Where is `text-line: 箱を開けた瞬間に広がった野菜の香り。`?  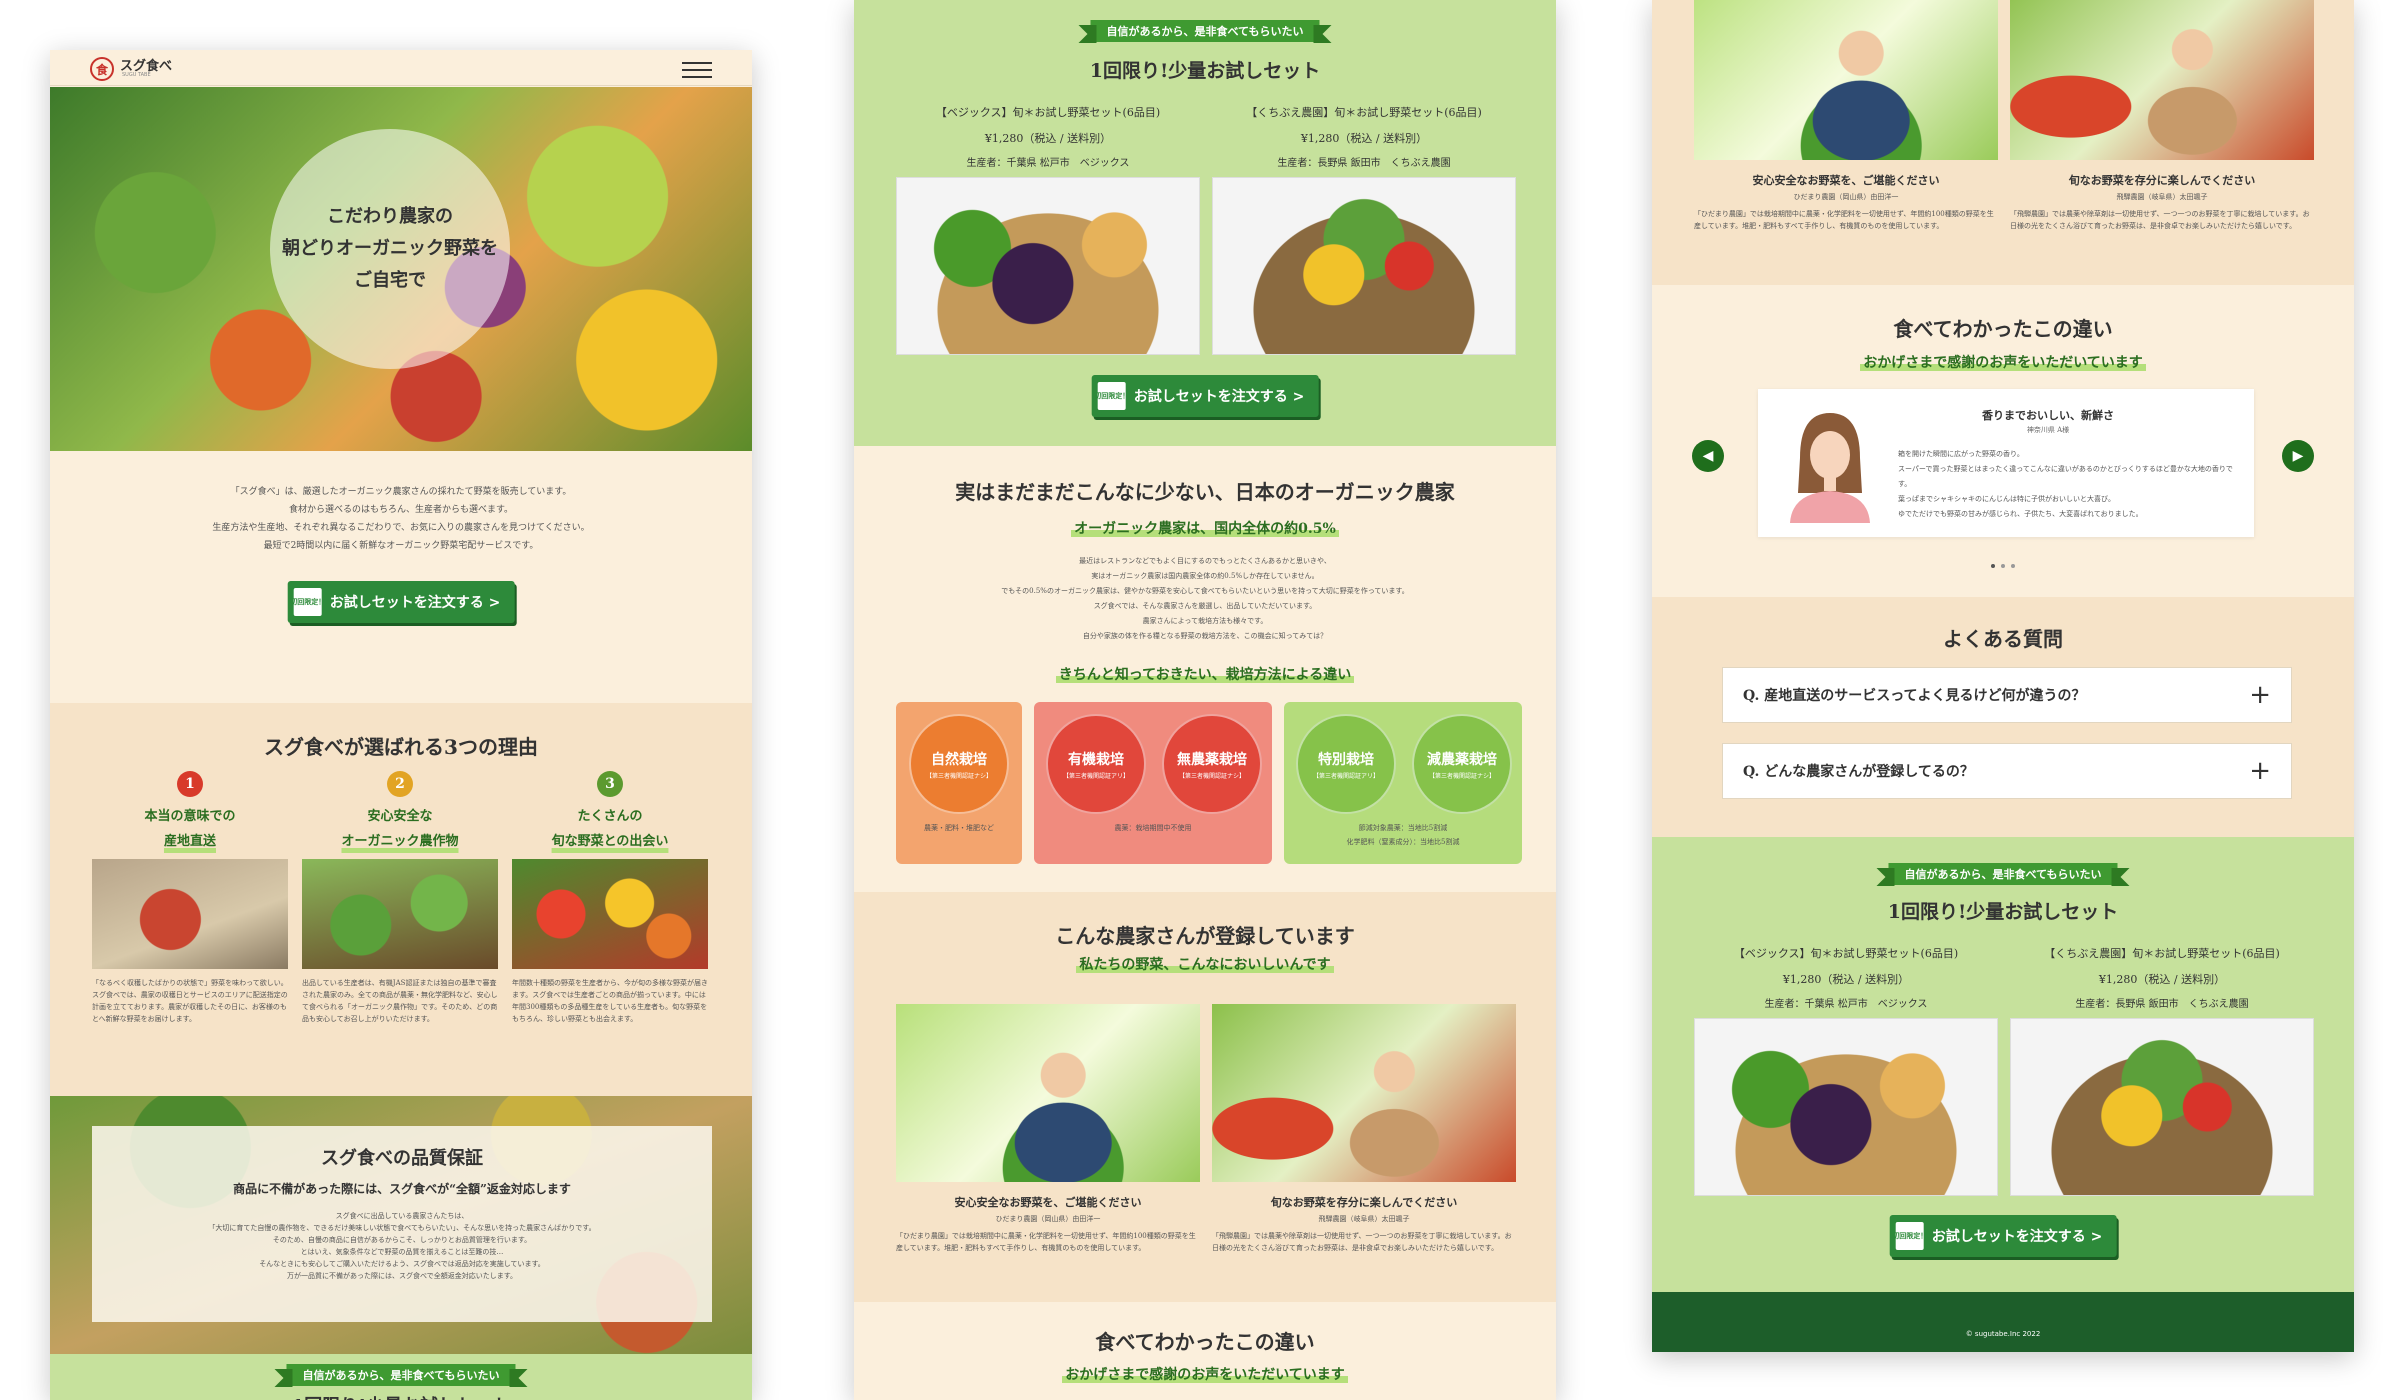
text-line: 箱を開けた瞬間に広がった野菜の香り。 is located at coordinates (1961, 454).